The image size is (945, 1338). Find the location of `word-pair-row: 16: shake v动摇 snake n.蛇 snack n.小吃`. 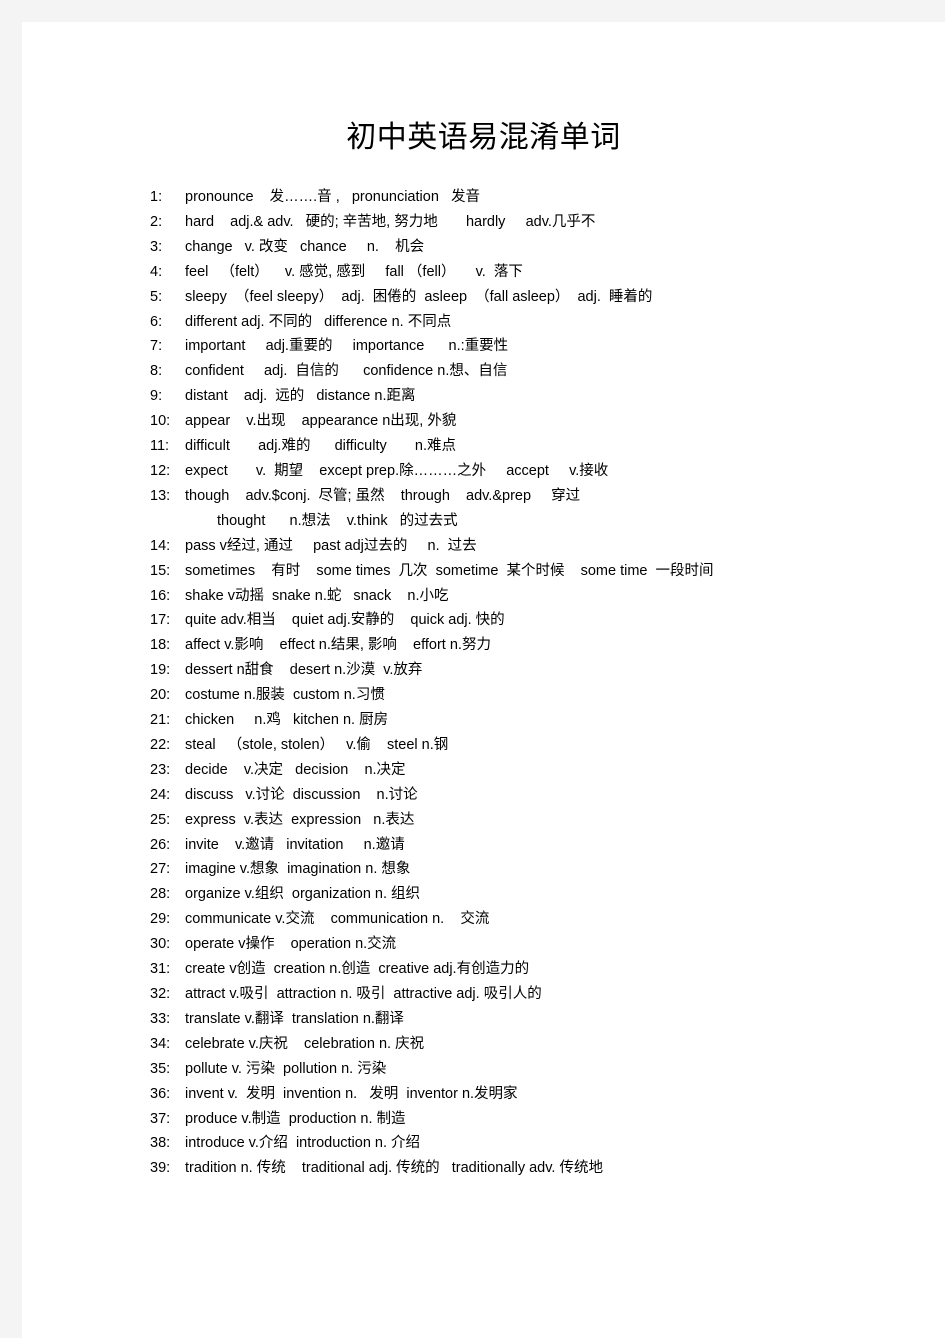

word-pair-row: 16: shake v动摇 snake n.蛇 snack n.小吃 is located at coordinates (520, 596).